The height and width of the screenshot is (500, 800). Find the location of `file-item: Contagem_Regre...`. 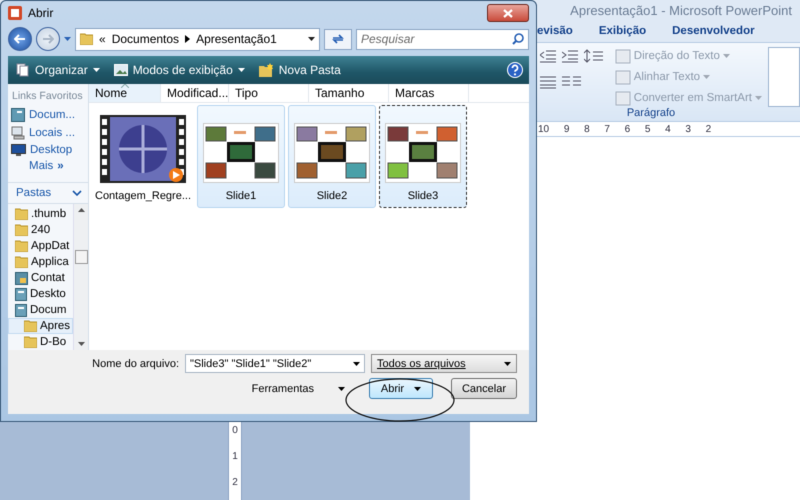

file-item: Contagem_Regre... is located at coordinates (143, 156).